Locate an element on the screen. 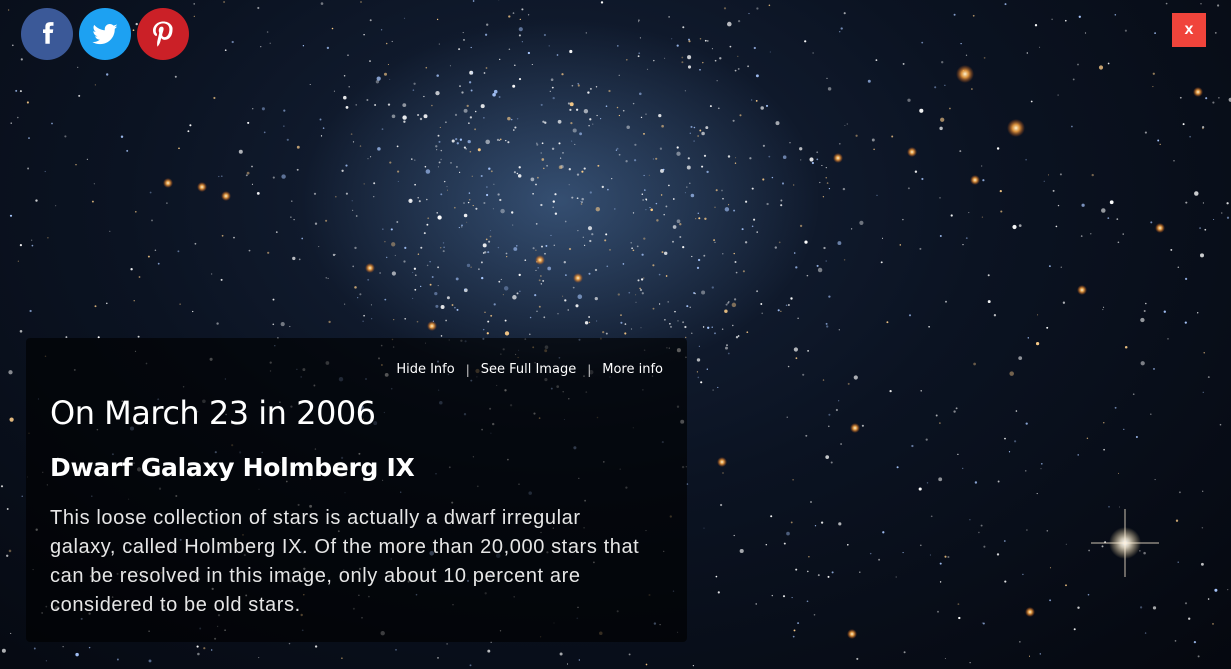 The height and width of the screenshot is (669, 1231). info-nav: Hide Info | See Full Image | More info is located at coordinates (529, 369).